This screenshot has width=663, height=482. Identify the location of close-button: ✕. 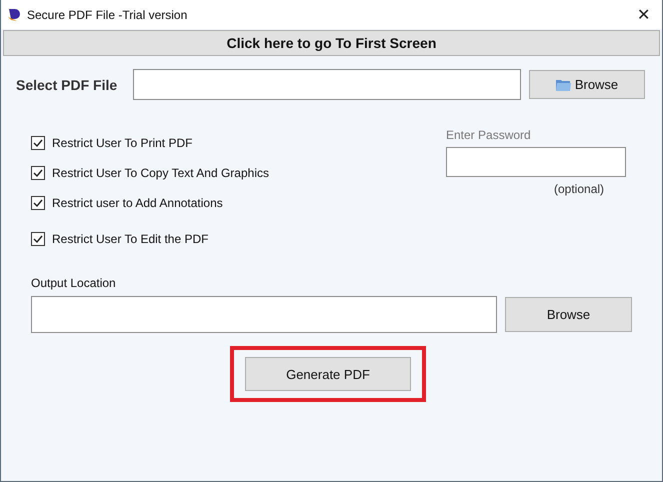
(643, 14).